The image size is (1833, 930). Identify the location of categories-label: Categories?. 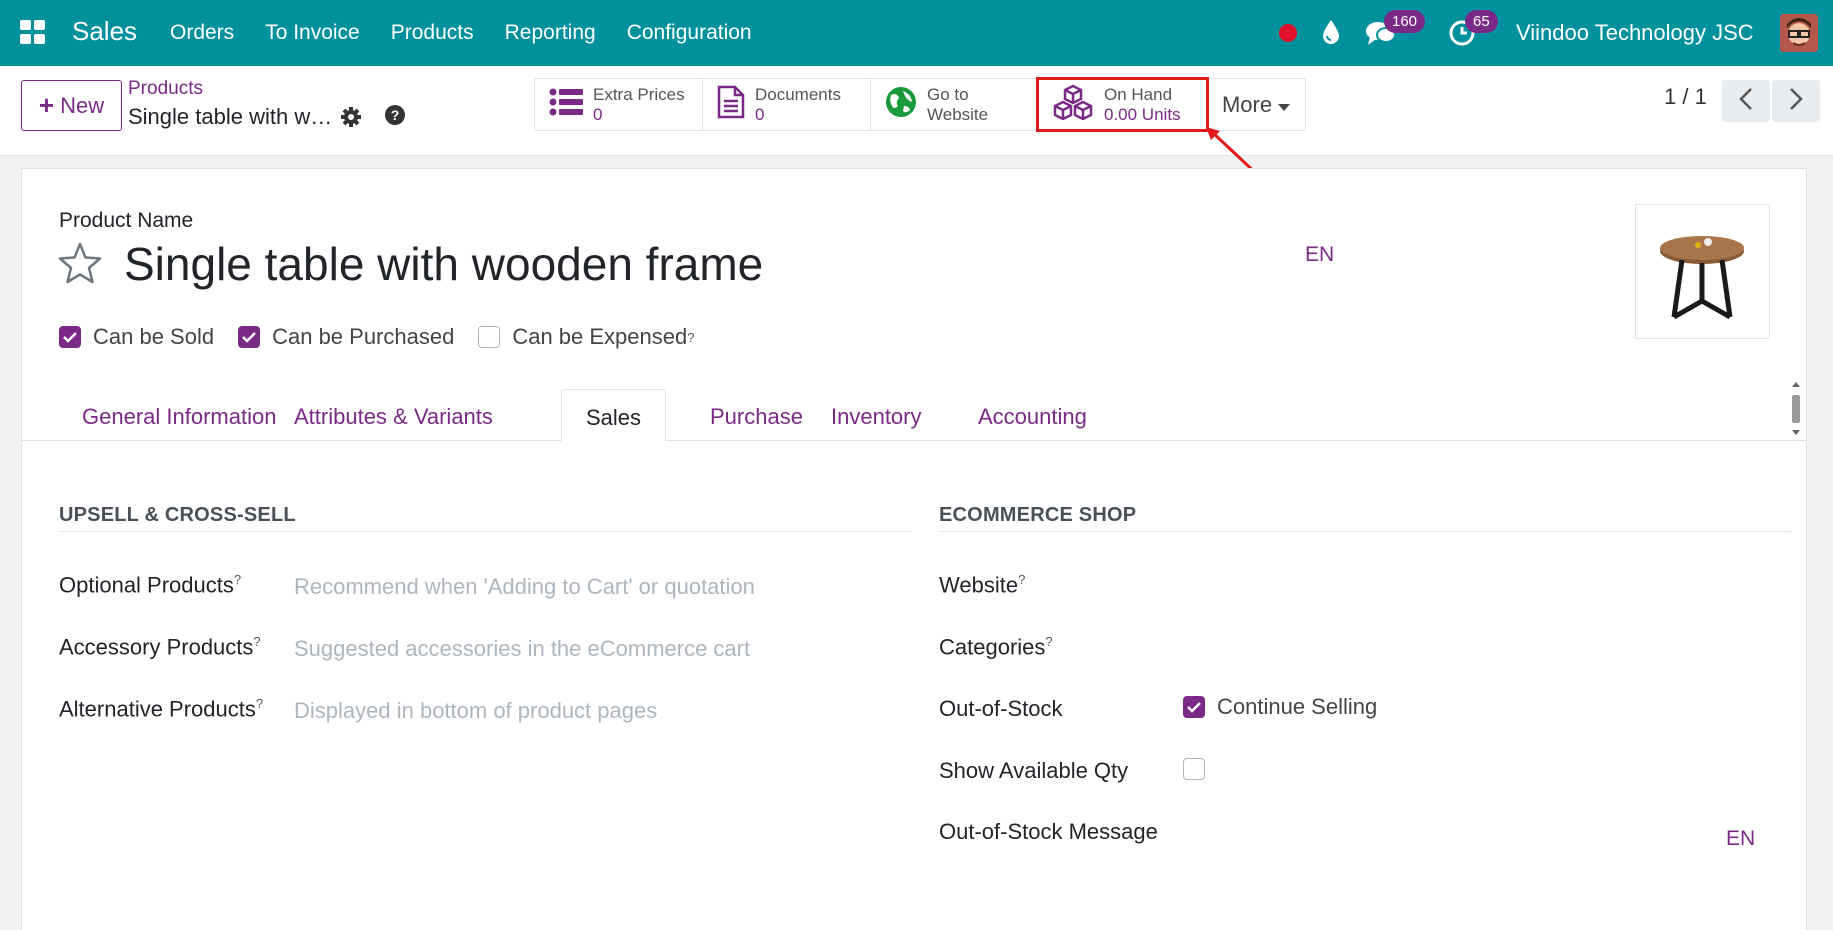
(996, 647).